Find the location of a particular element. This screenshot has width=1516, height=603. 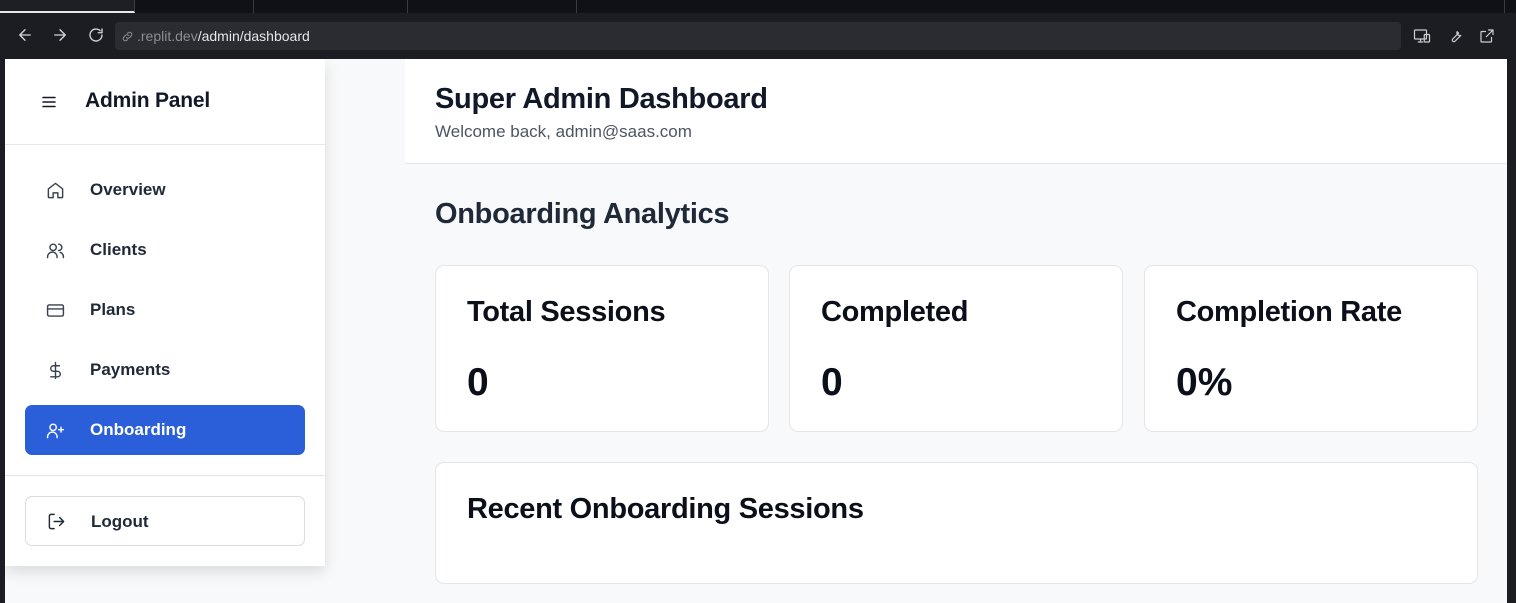

logout-button: Logout is located at coordinates (165, 521).